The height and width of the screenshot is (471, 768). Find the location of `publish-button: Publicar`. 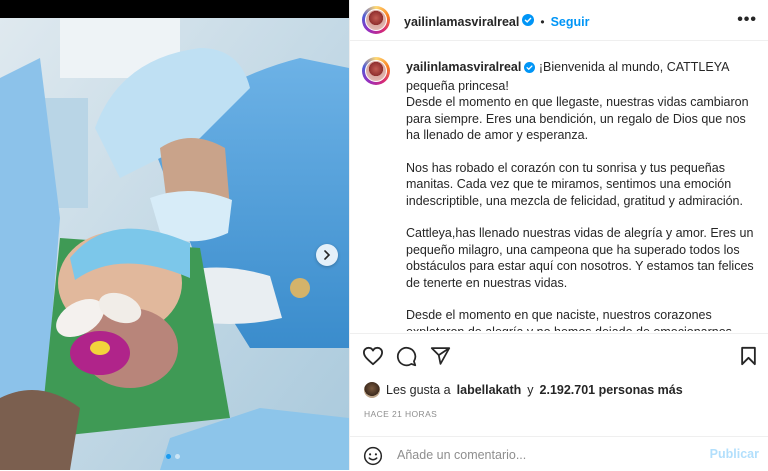

publish-button: Publicar is located at coordinates (734, 454).